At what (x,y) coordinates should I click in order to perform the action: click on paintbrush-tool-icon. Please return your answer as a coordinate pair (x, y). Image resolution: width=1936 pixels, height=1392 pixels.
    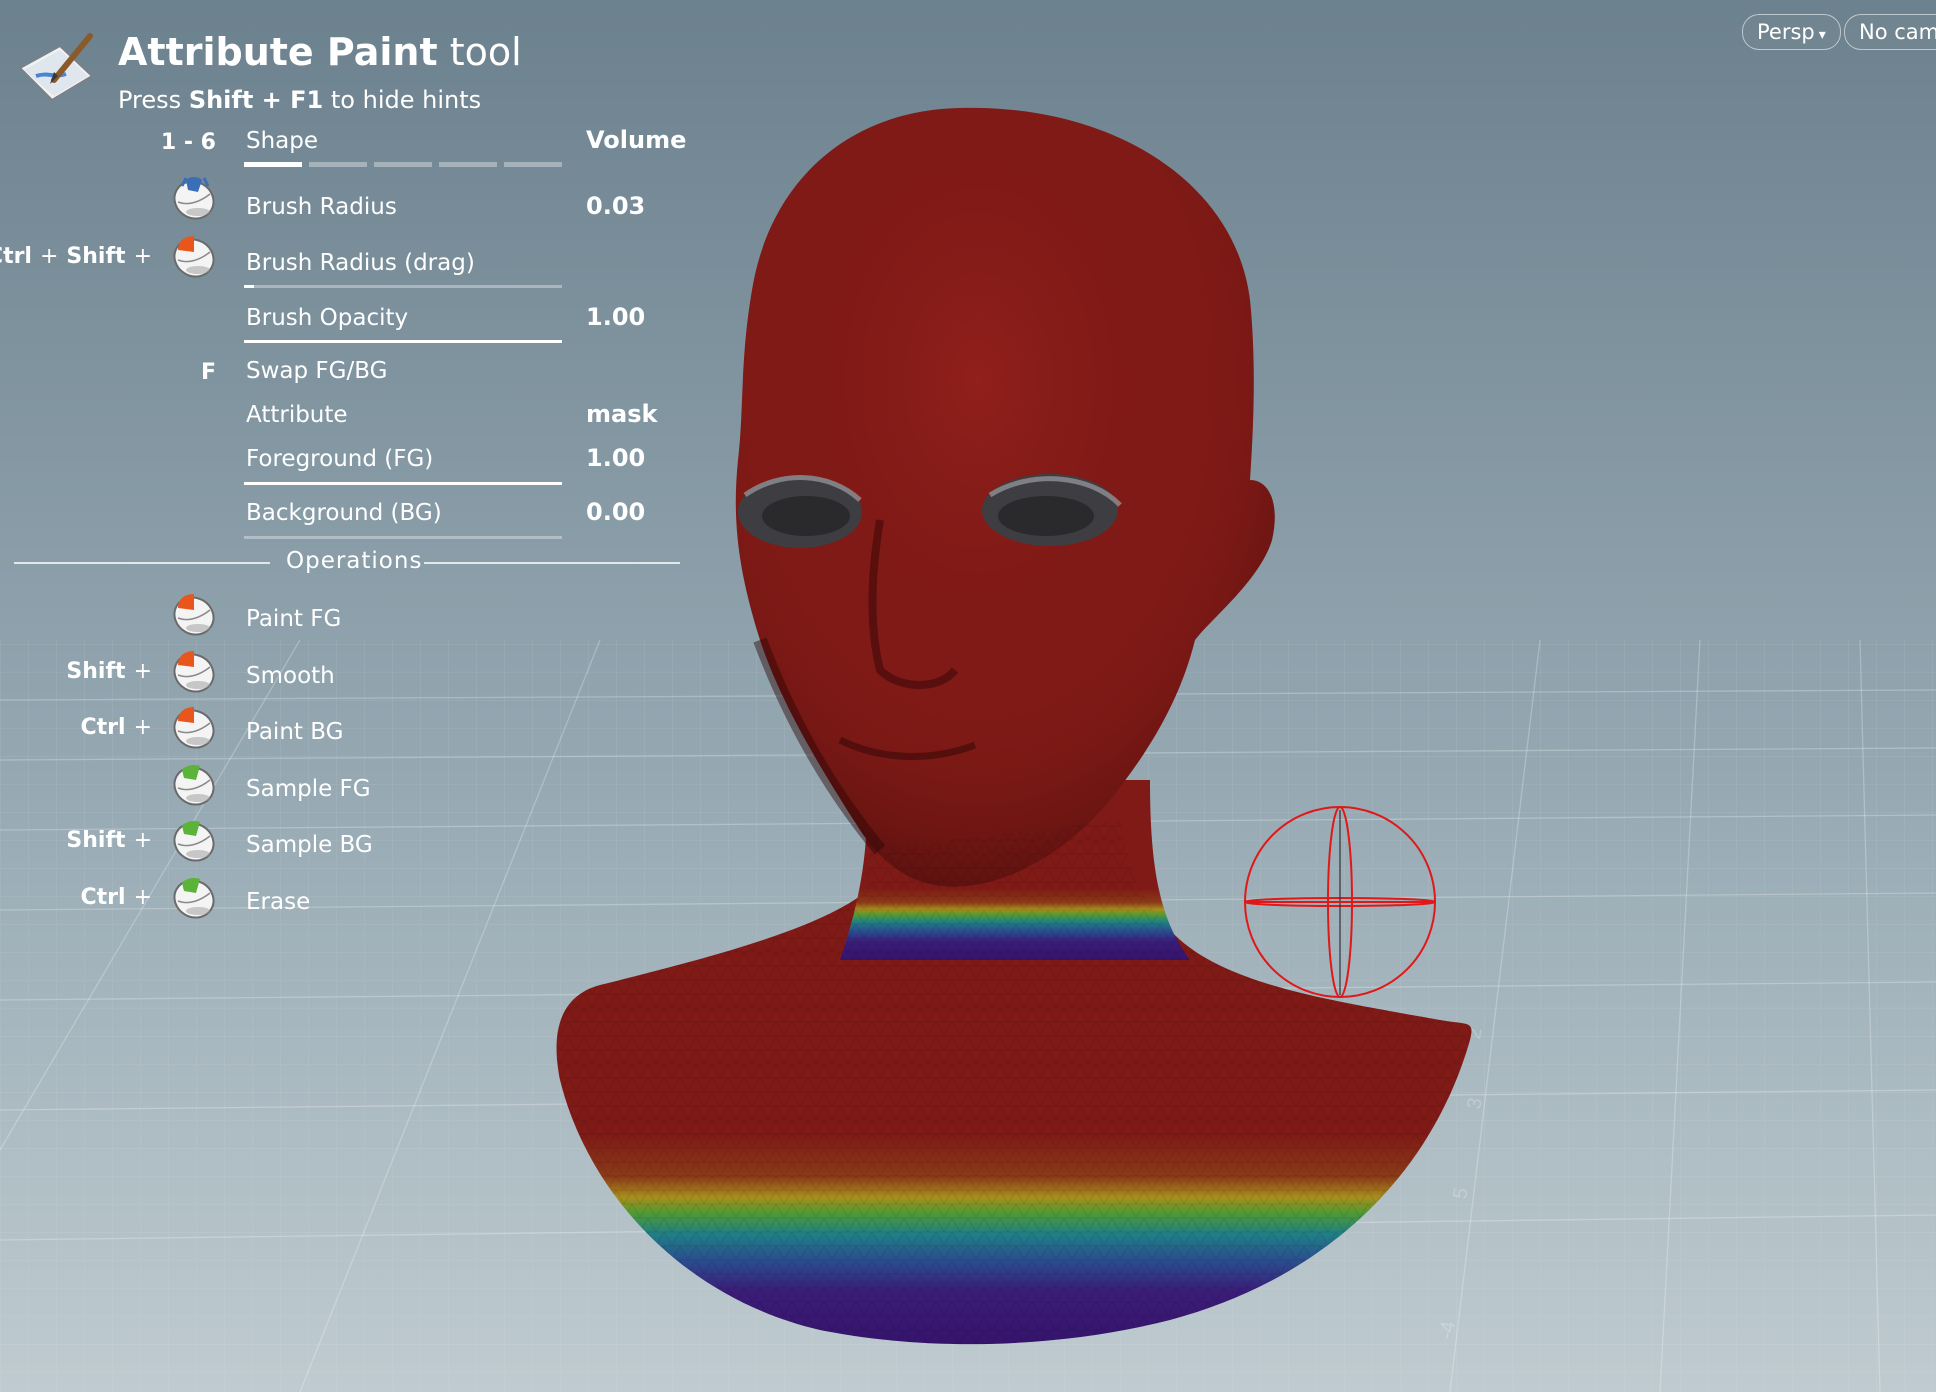
    Looking at the image, I should click on (56, 67).